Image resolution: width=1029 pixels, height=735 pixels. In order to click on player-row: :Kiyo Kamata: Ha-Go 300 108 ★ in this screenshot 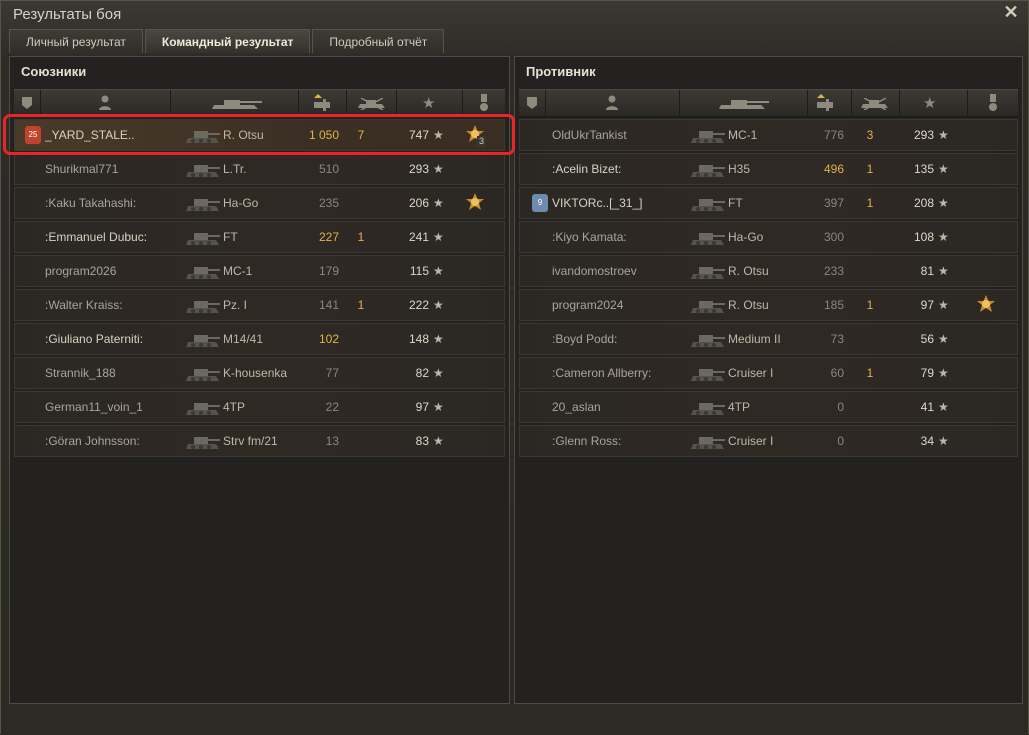, I will do `click(768, 237)`.